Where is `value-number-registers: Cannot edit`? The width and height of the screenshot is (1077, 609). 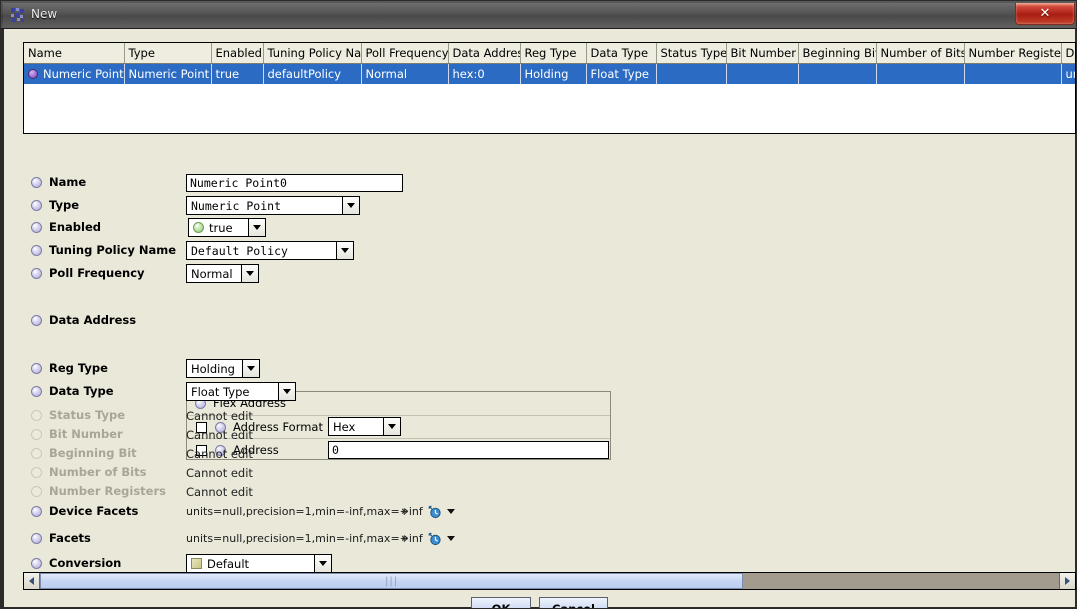
value-number-registers: Cannot edit is located at coordinates (219, 492).